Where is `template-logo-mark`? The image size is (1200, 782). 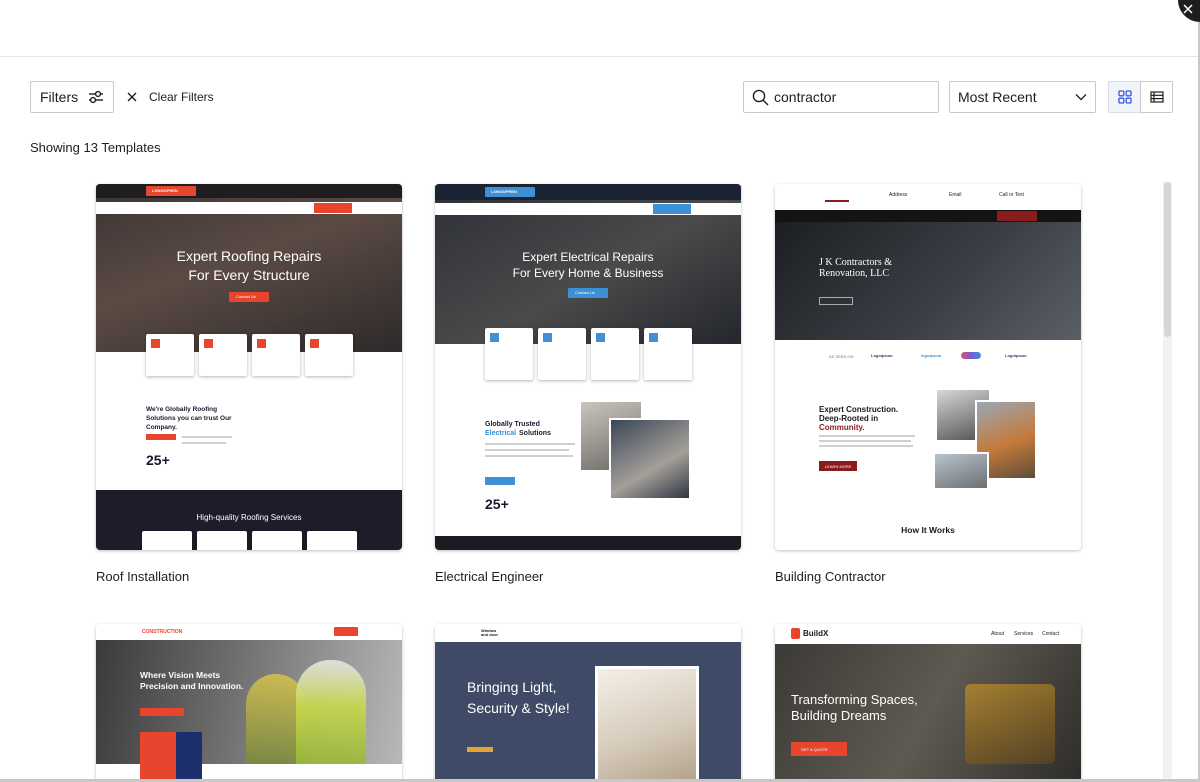 template-logo-mark is located at coordinates (837, 196).